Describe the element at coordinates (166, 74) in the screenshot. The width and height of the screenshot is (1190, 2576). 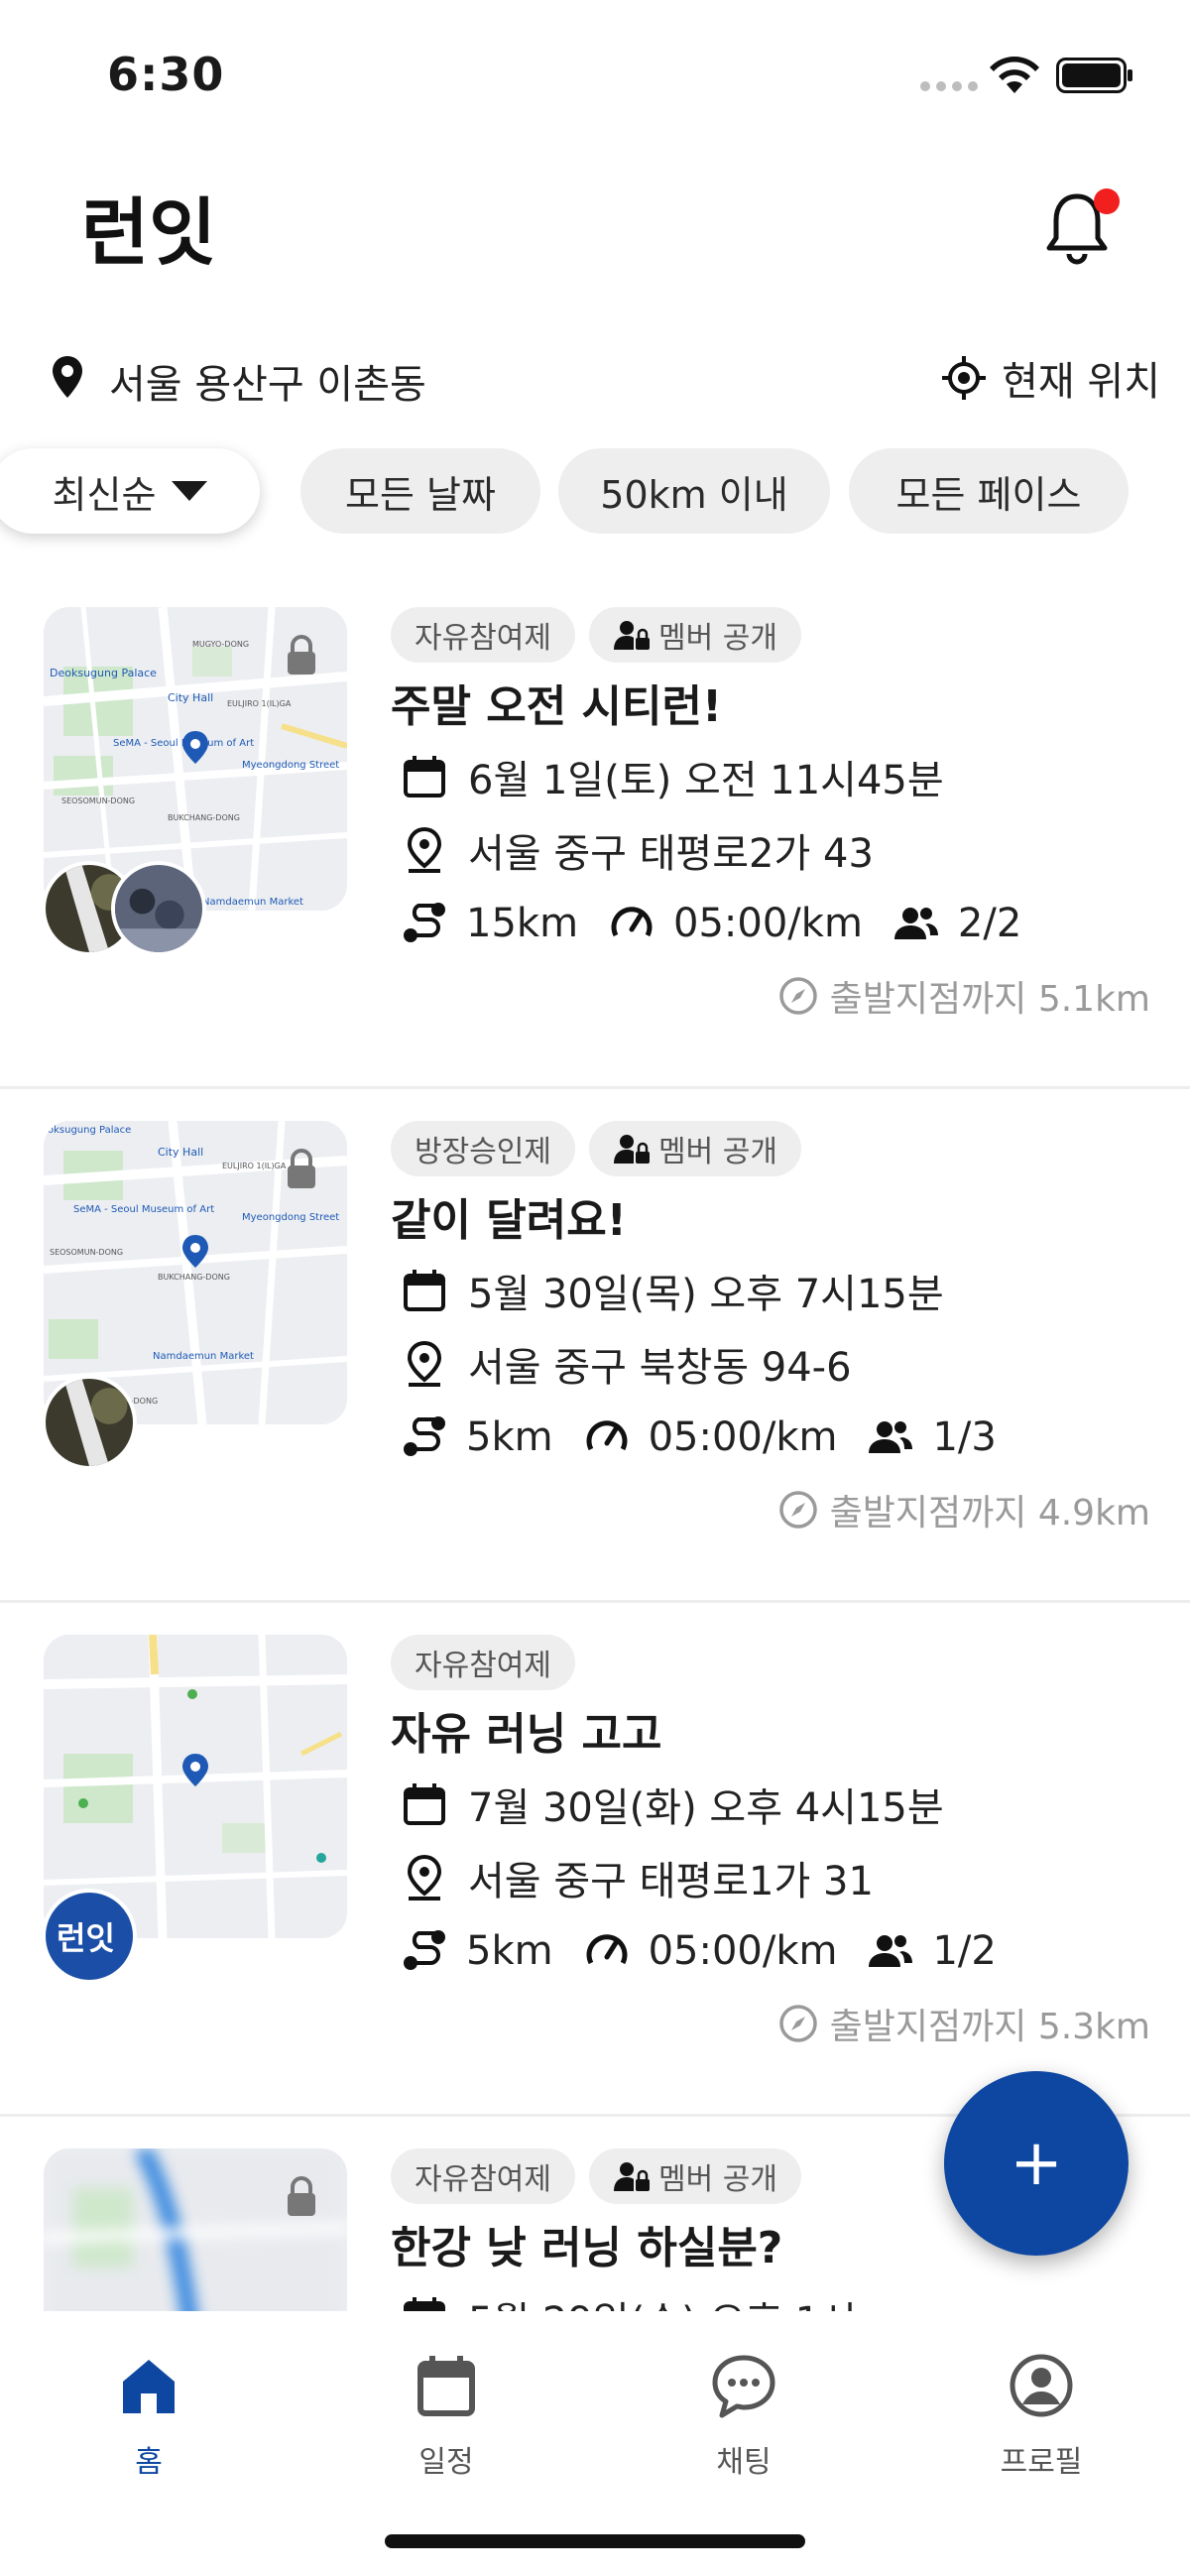
I see `status-time: 6:30` at that location.